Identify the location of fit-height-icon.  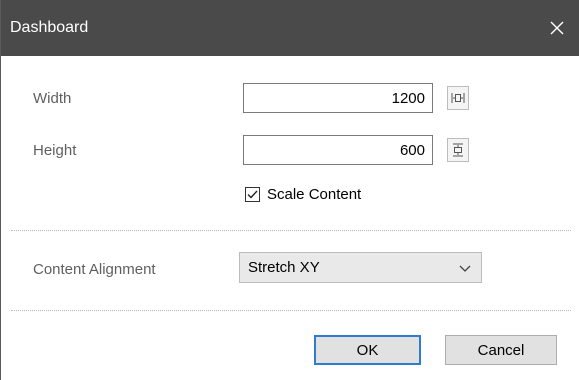
(458, 150).